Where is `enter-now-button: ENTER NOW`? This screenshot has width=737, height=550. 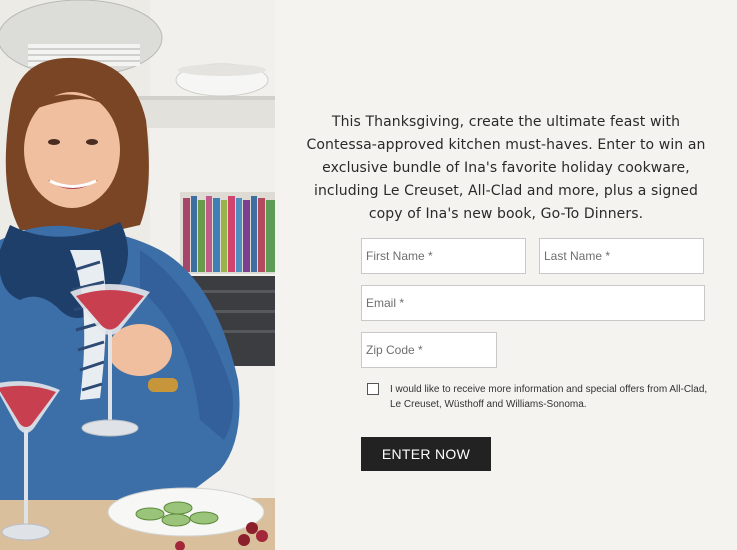
enter-now-button: ENTER NOW is located at coordinates (426, 454).